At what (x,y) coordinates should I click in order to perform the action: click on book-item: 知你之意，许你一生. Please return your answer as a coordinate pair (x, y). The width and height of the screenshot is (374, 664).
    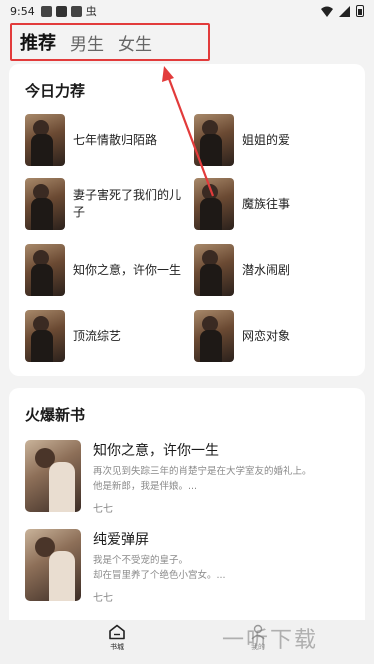
    Looking at the image, I should click on (105, 270).